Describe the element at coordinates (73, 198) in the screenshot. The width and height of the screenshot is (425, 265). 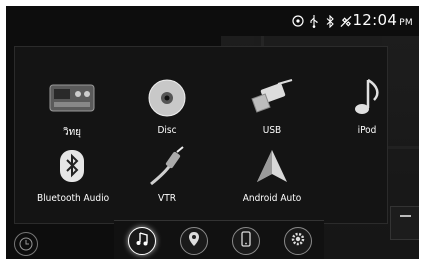
I see `source-bluetooth-audio-label: Bluetooth Audio` at that location.